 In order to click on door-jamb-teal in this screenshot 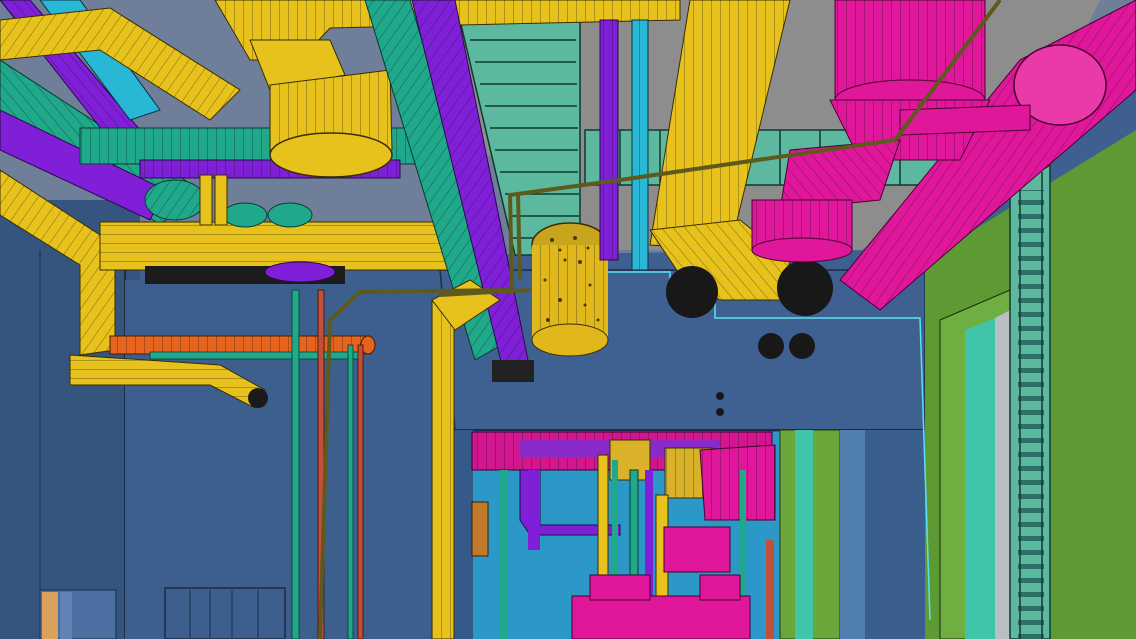, I will do `click(980, 478)`.